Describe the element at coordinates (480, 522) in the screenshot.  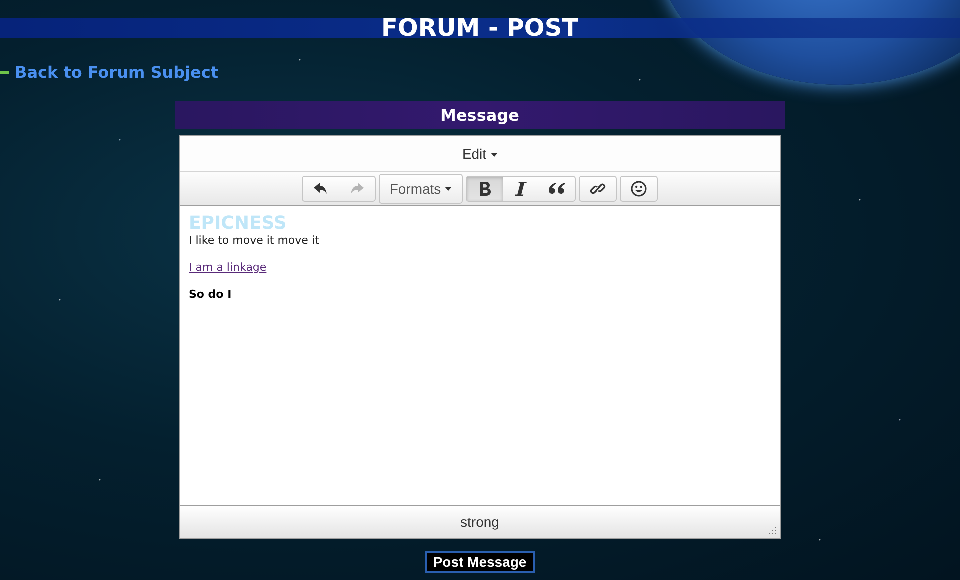
I see `element-path: strong` at that location.